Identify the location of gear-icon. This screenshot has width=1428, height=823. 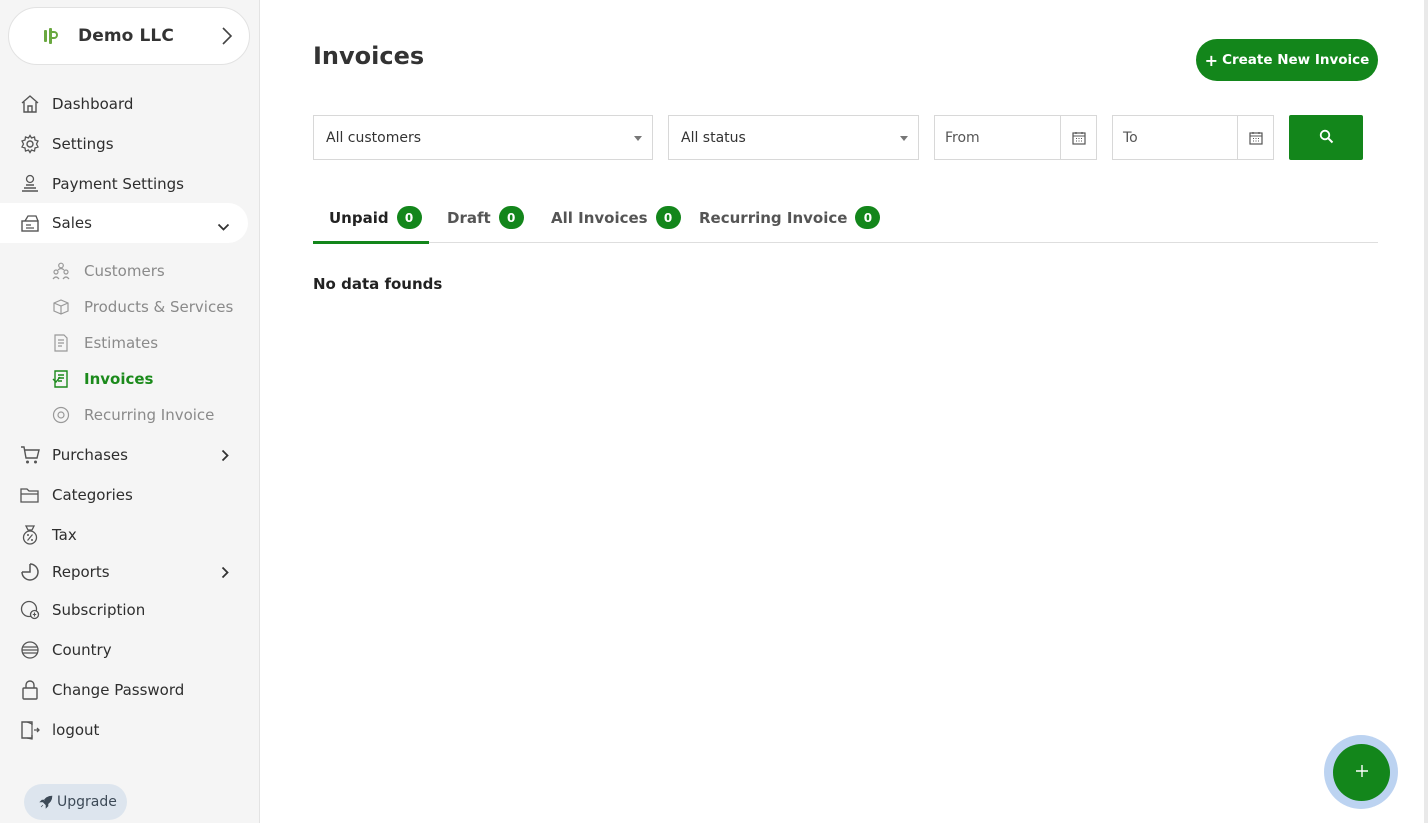
(29, 144).